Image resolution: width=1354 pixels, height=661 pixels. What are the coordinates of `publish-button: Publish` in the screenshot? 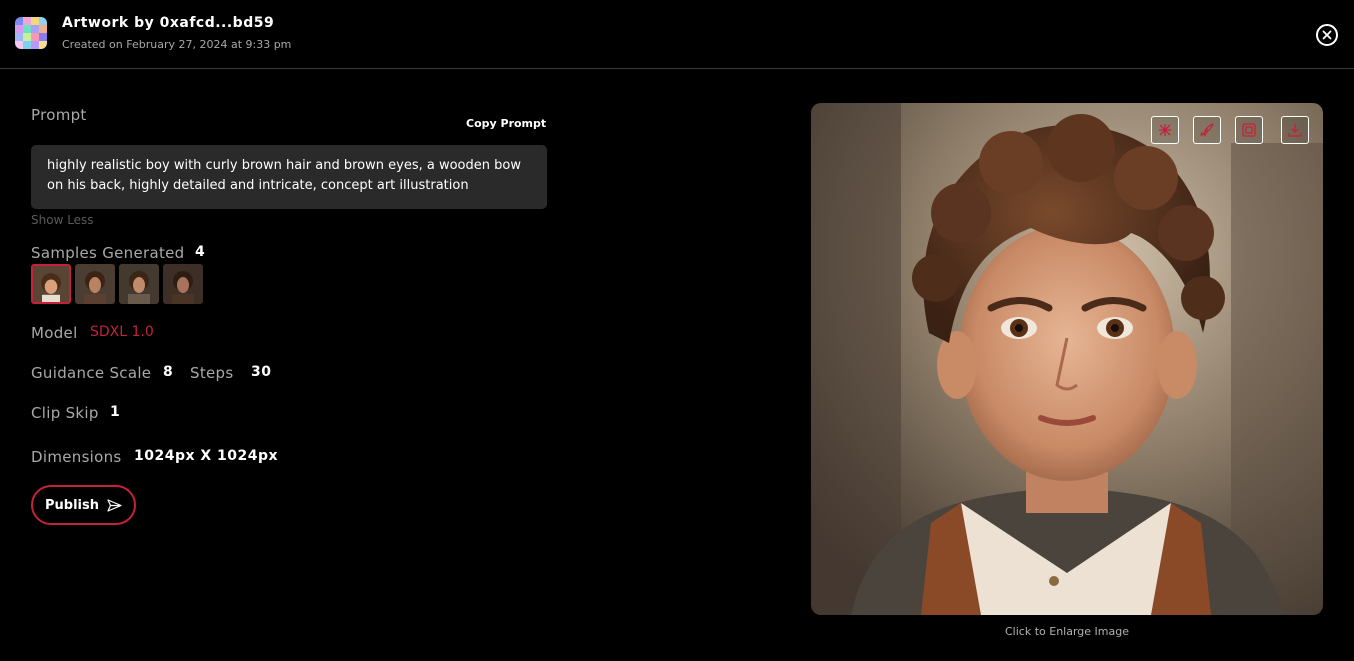 It's located at (83, 505).